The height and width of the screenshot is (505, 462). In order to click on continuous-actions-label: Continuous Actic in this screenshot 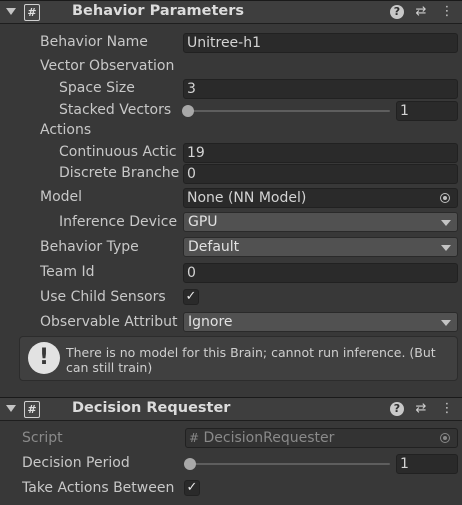, I will do `click(118, 152)`.